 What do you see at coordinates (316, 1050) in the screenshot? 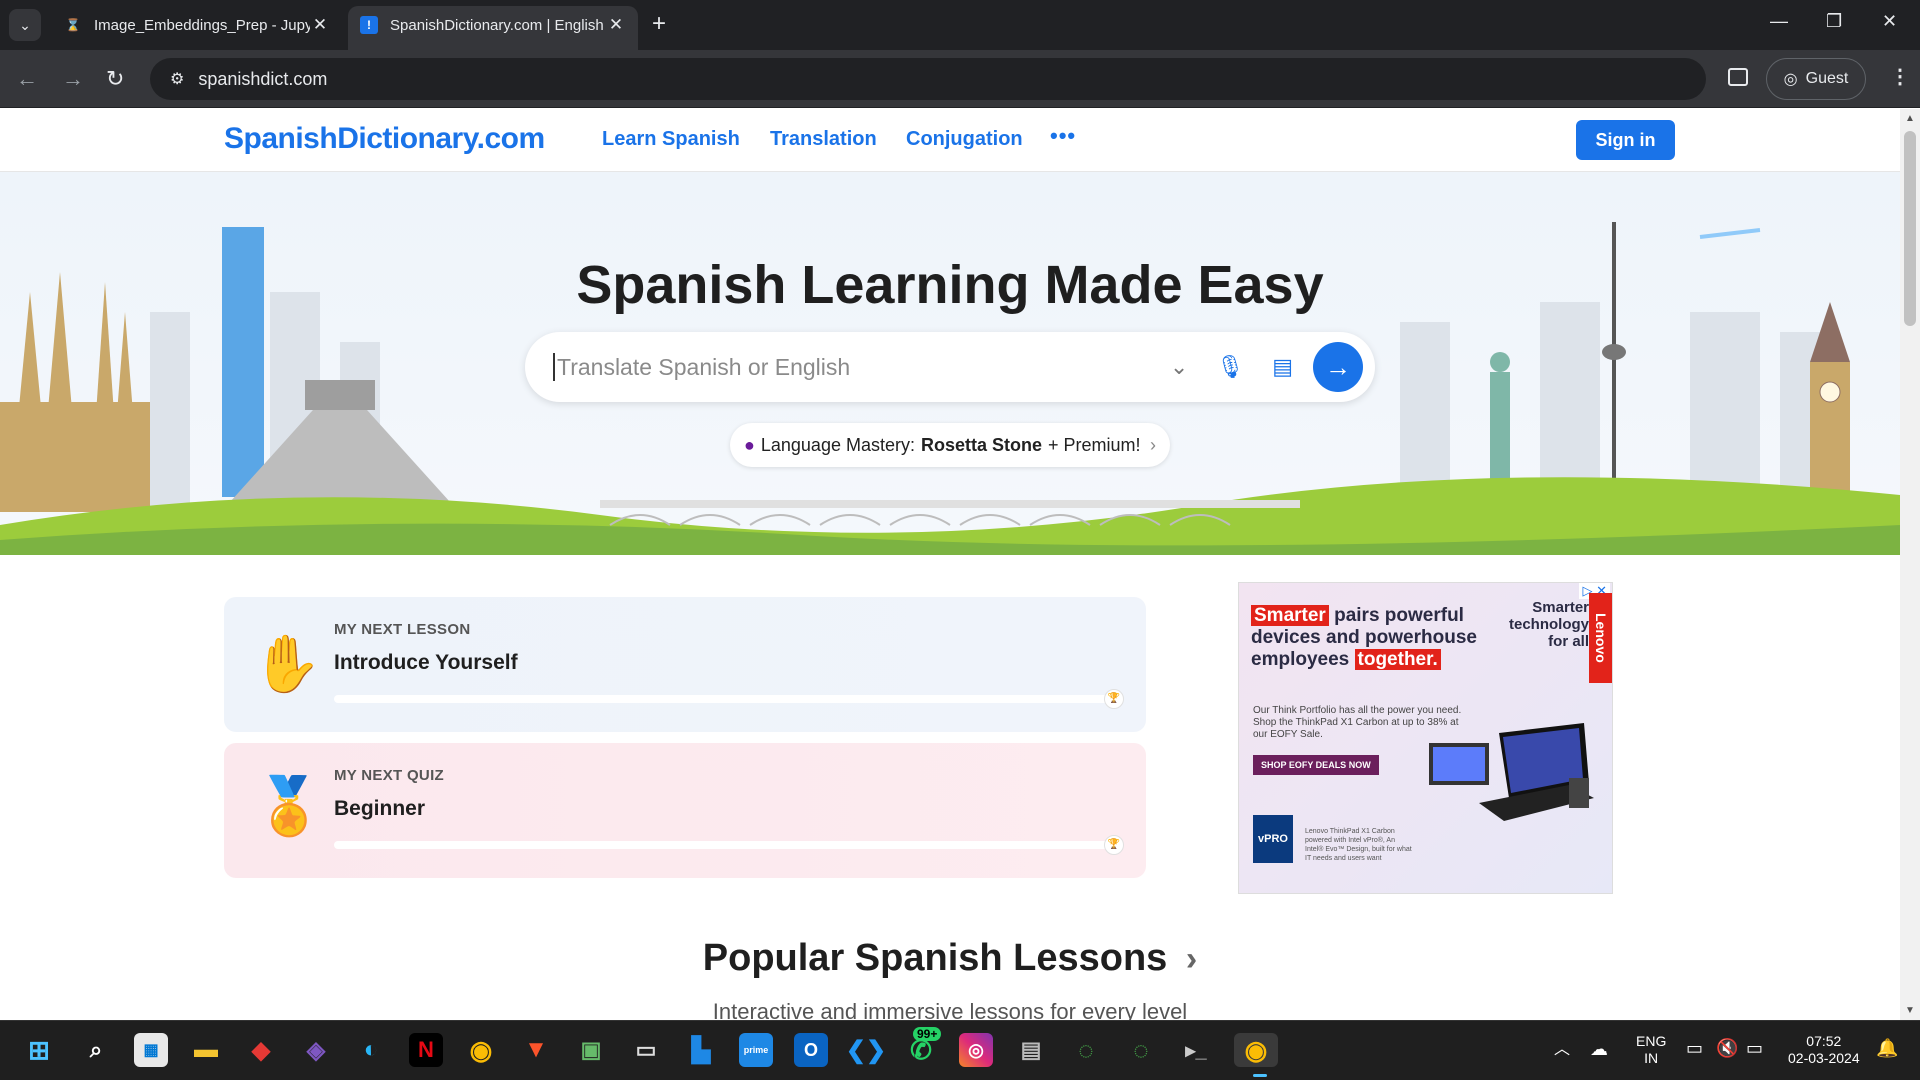
I see `copilot-icon: ◈` at bounding box center [316, 1050].